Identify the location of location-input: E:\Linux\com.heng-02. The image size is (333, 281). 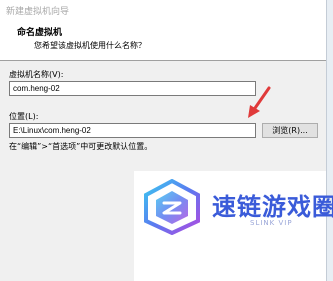
(132, 130).